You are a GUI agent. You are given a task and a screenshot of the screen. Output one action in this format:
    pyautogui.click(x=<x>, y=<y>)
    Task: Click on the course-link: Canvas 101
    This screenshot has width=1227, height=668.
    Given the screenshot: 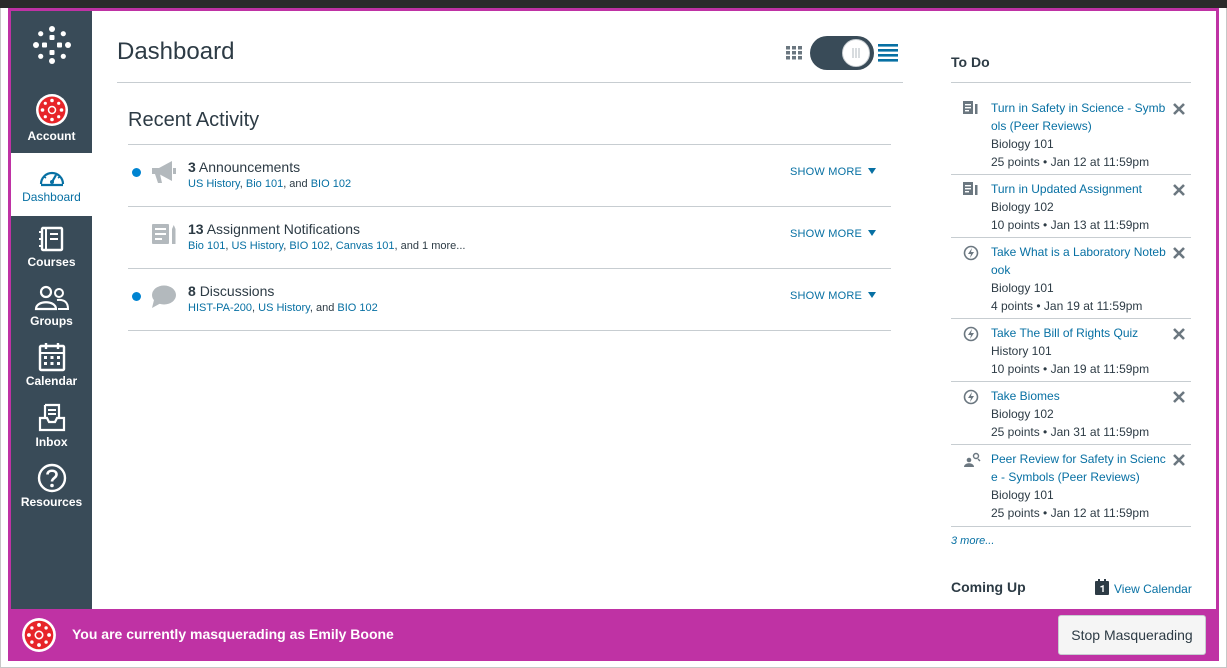 What is the action you would take?
    pyautogui.click(x=365, y=246)
    